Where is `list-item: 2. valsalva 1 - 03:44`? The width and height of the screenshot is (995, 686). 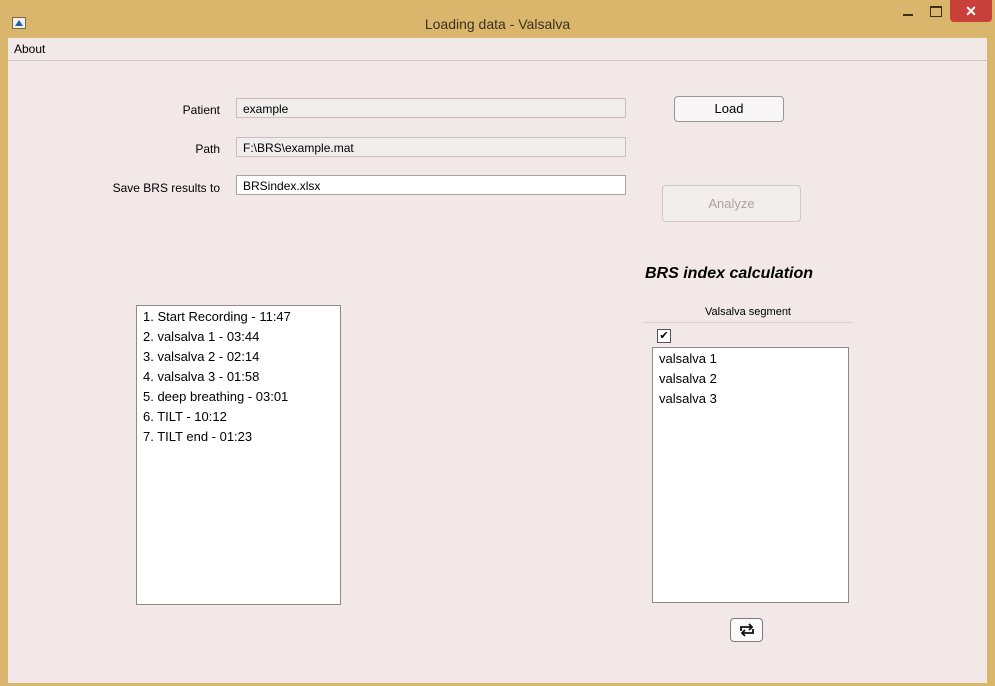
list-item: 2. valsalva 1 - 03:44 is located at coordinates (241, 337).